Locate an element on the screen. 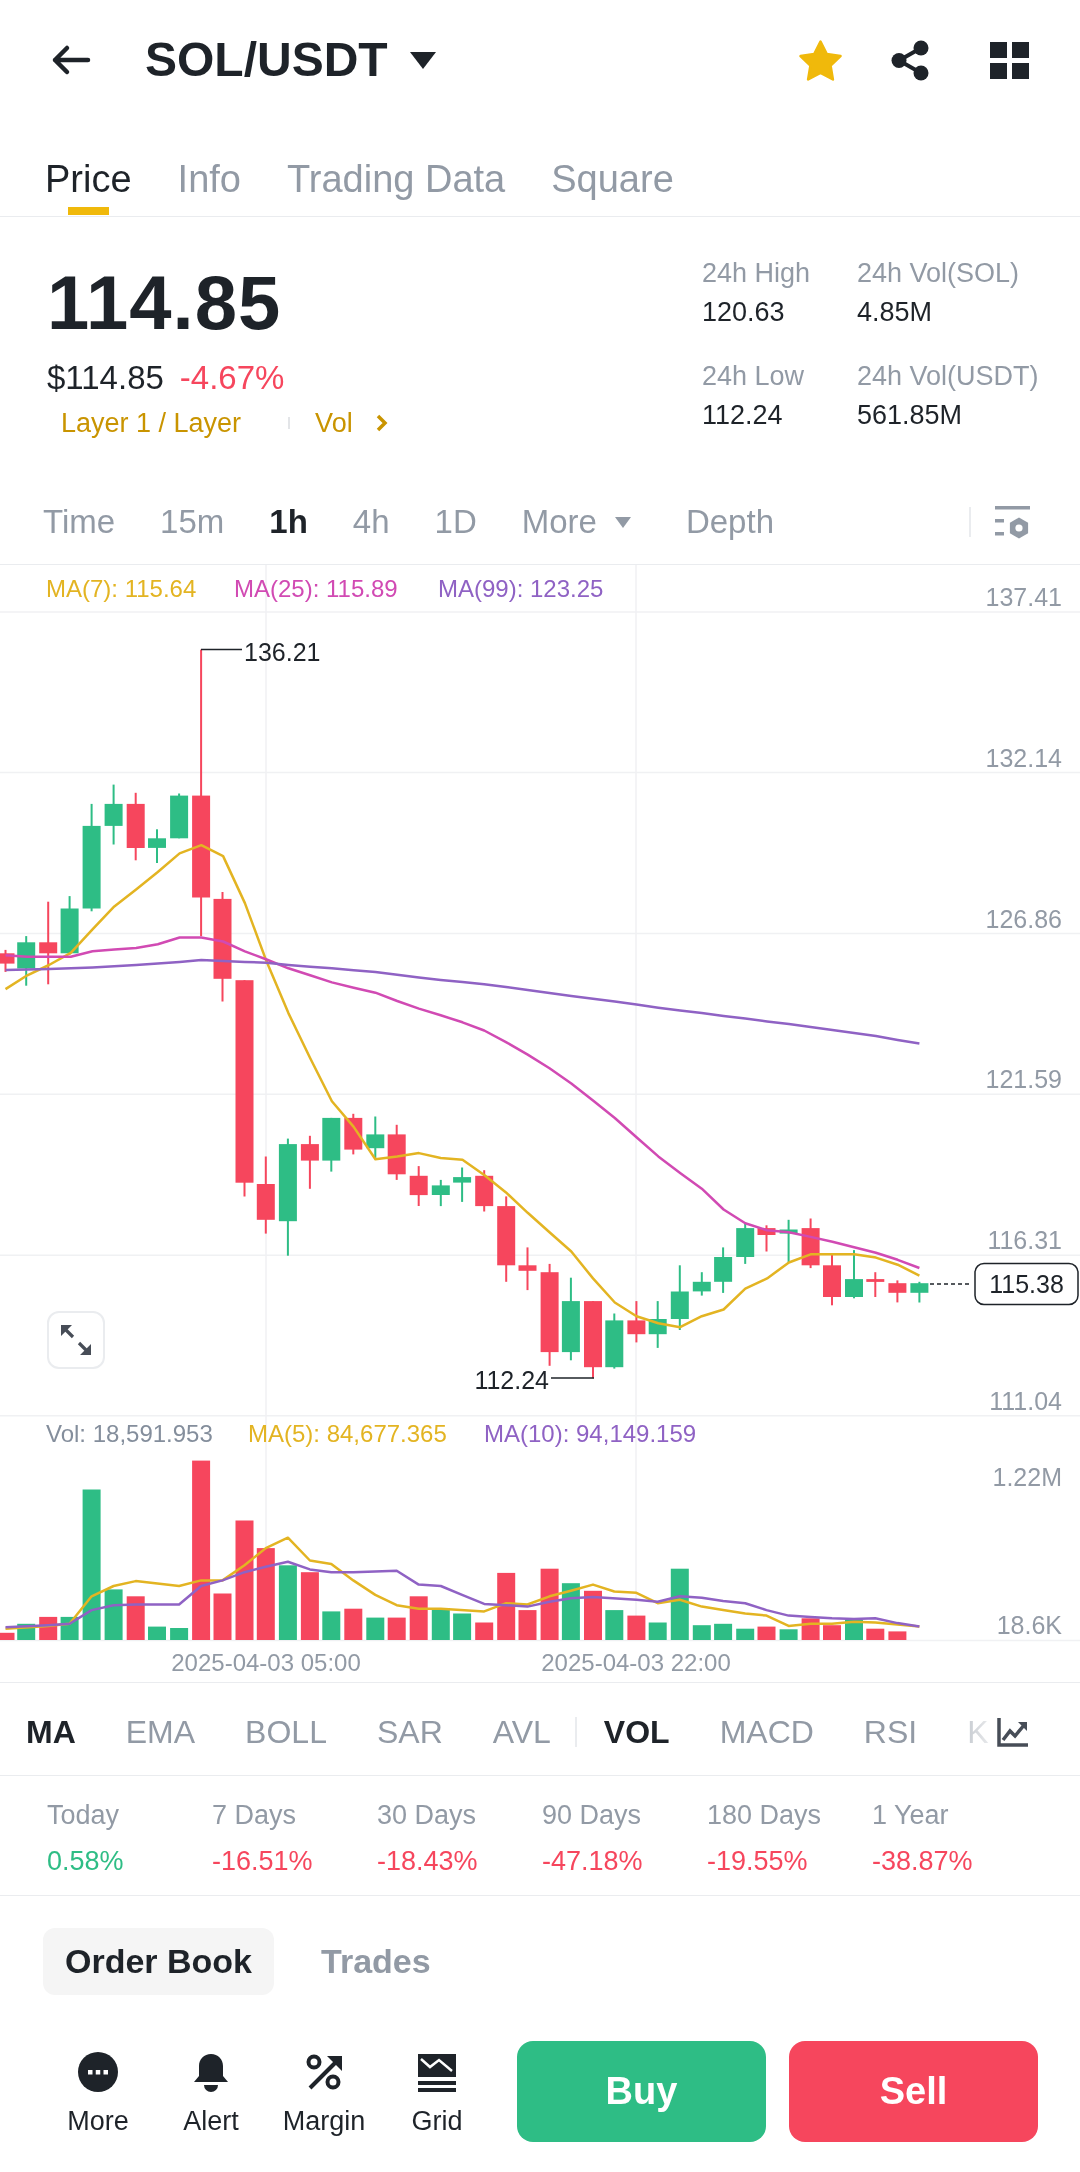  buy-button: Buy is located at coordinates (641, 2091).